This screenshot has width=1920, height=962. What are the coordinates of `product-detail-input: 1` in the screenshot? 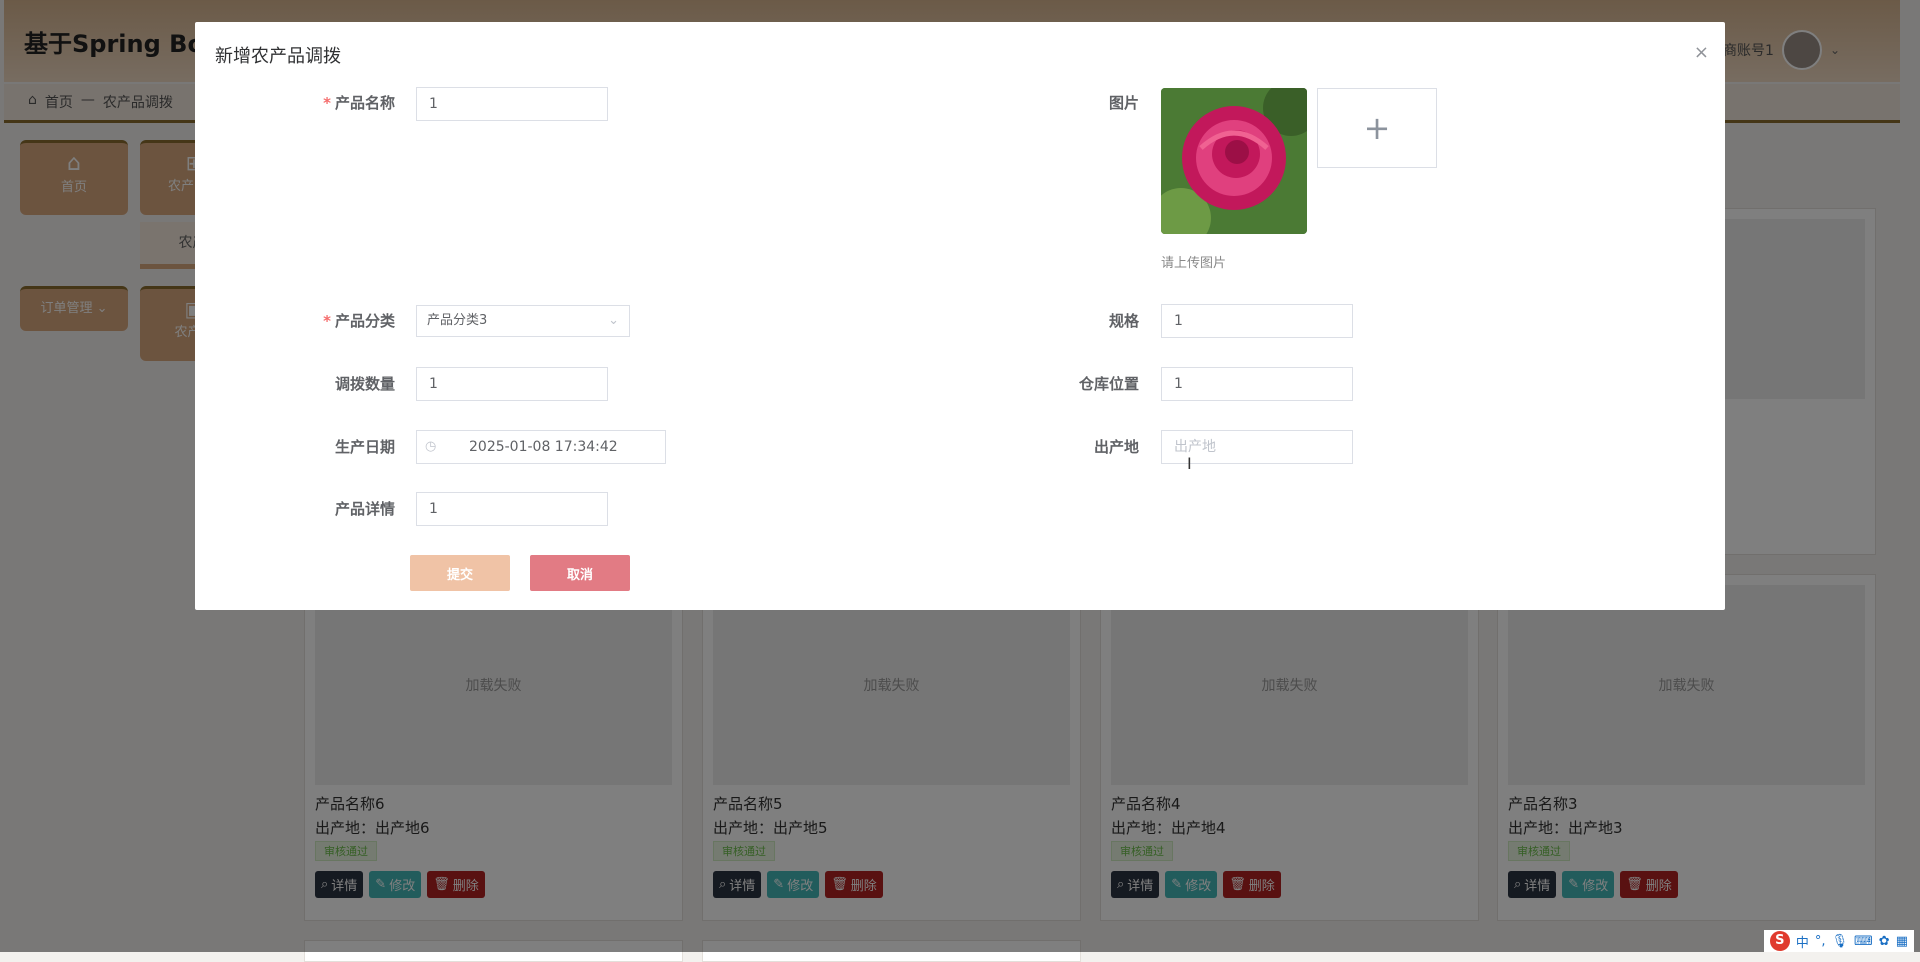 It's located at (512, 509).